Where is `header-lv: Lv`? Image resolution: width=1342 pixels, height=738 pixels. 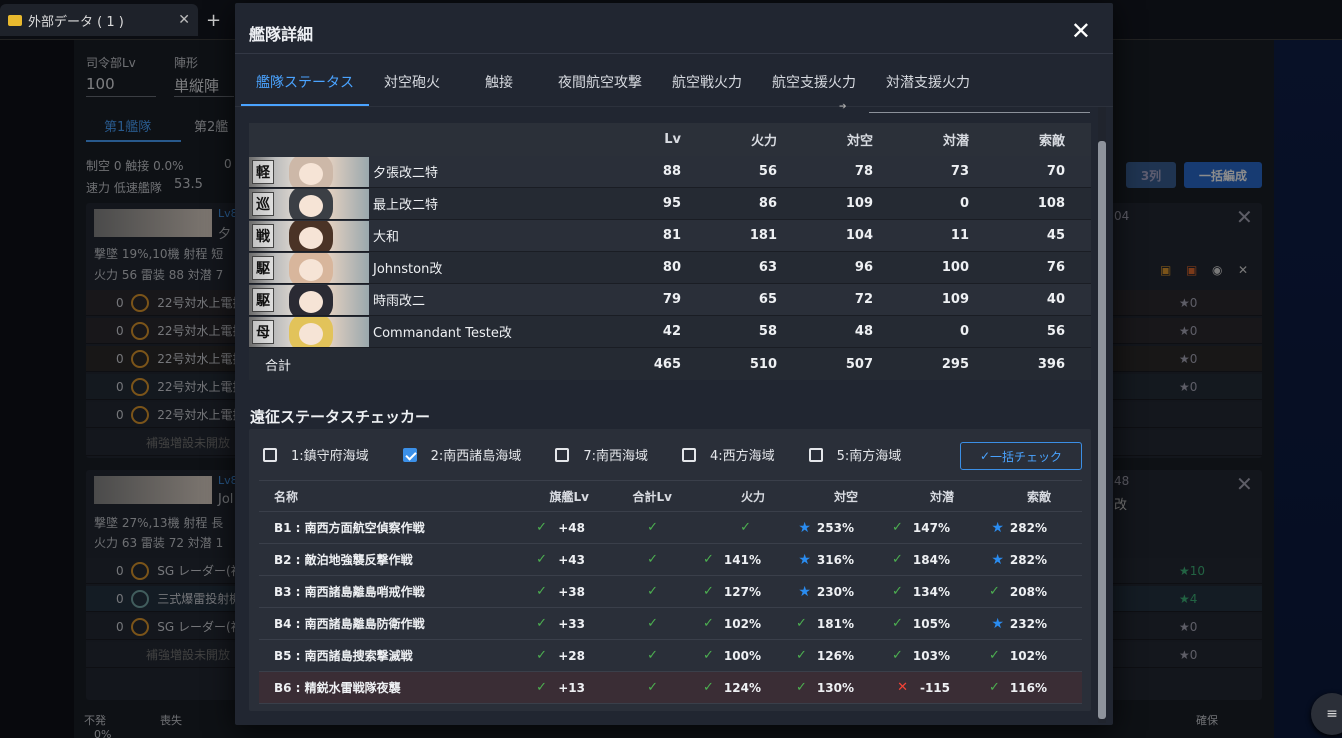
header-lv: Lv is located at coordinates (672, 139).